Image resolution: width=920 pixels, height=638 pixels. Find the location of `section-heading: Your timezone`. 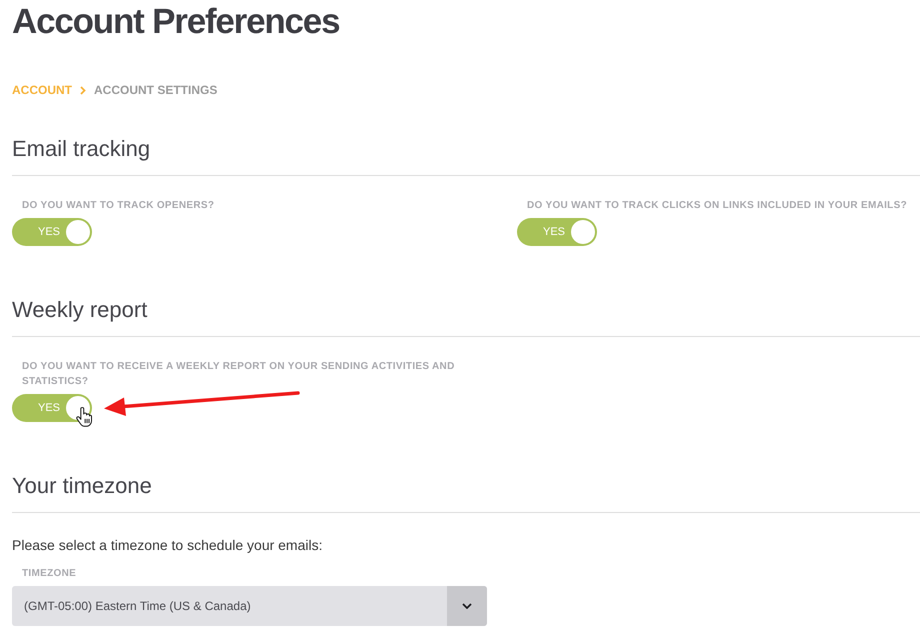

section-heading: Your timezone is located at coordinates (82, 486).